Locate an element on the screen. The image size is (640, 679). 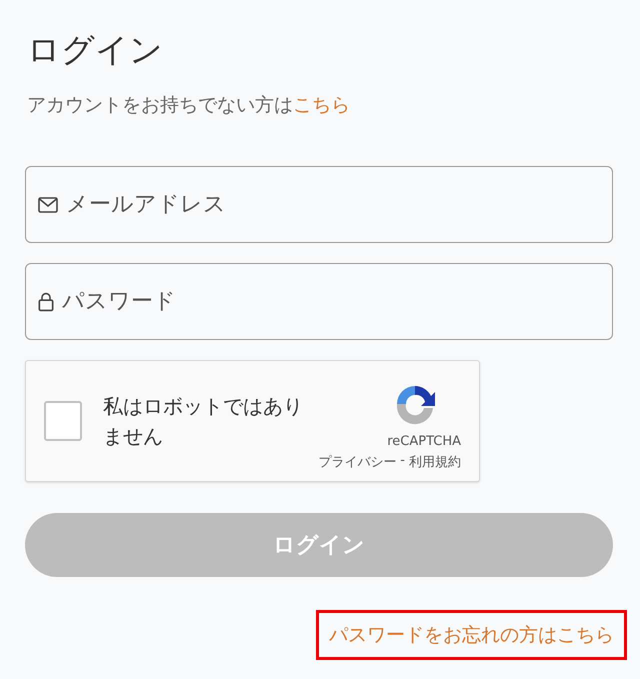
recaptcha-brand: reCAPTCHA is located at coordinates (424, 441).